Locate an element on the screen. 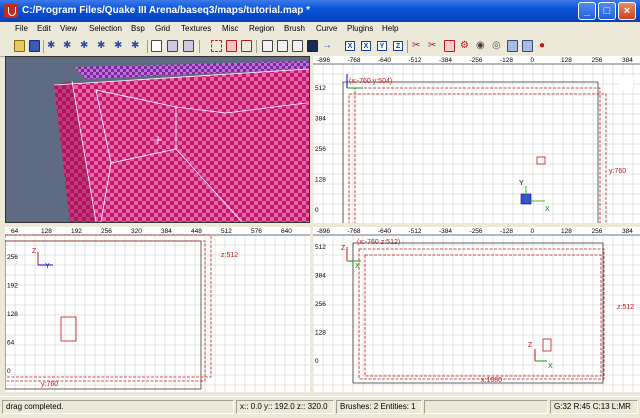  tick-label: 448 is located at coordinates (196, 231).